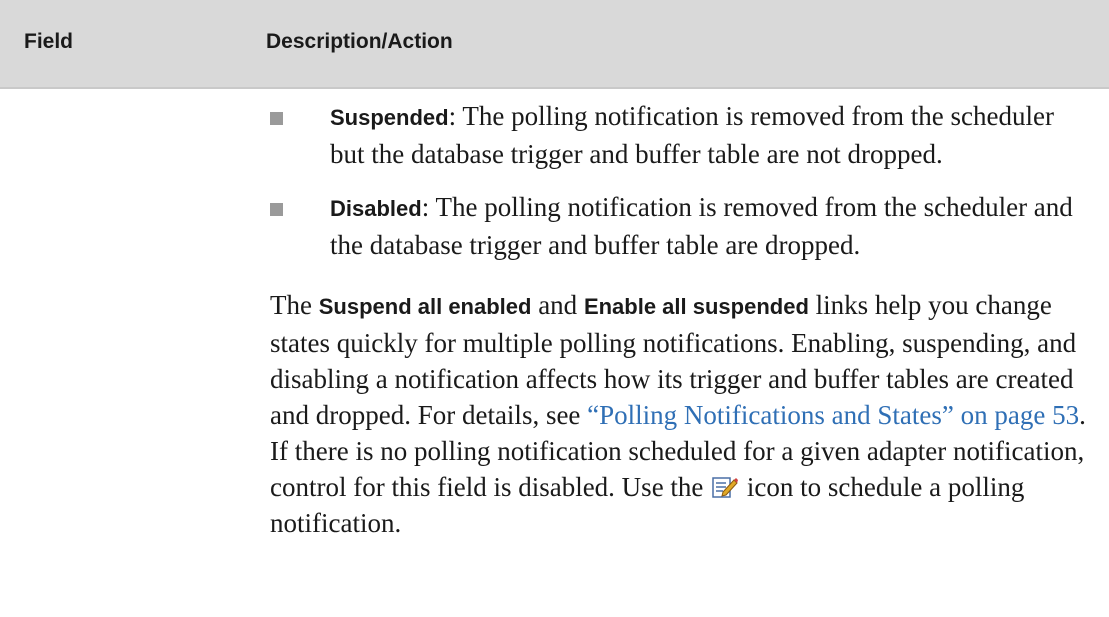  I want to click on term-enable-all-suspended: Enable all suspended, so click(696, 306).